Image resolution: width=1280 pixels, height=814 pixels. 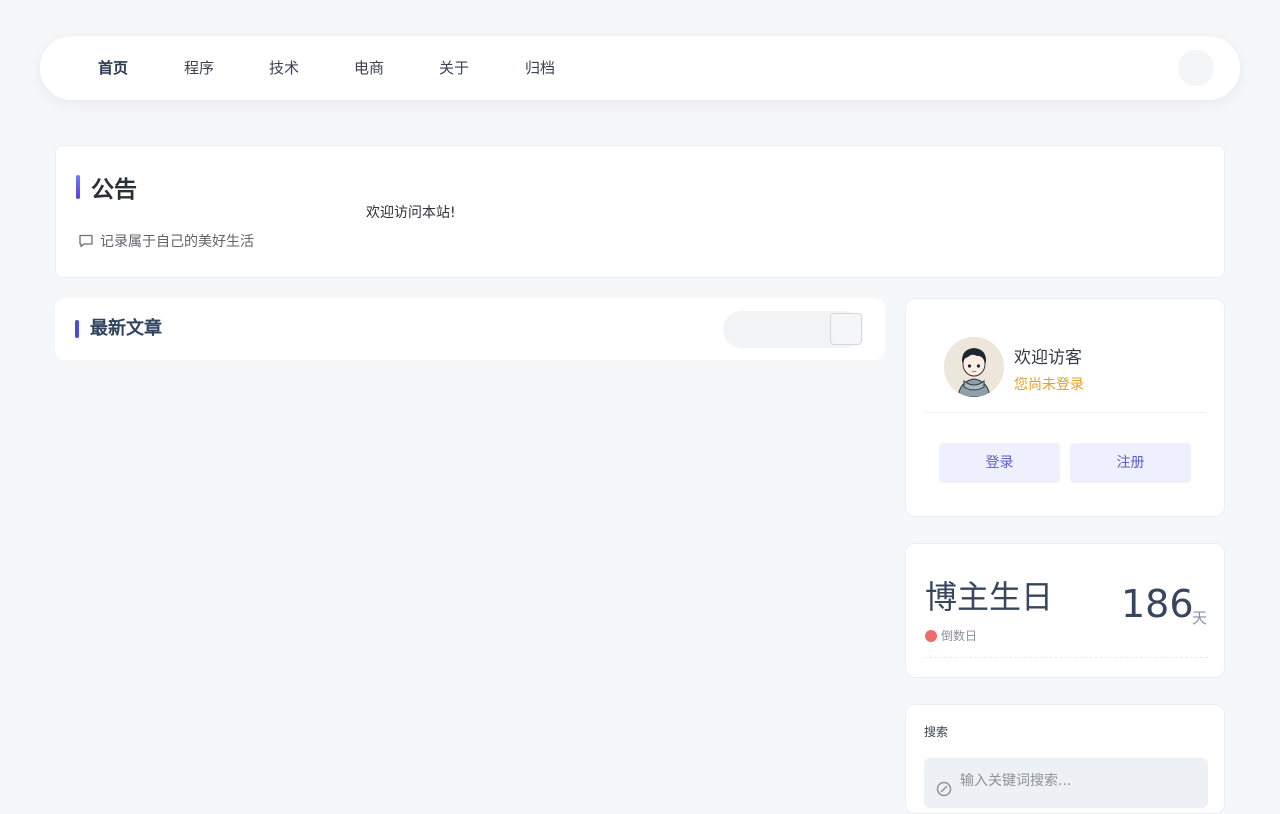 I want to click on avatar-illustration, so click(x=974, y=367).